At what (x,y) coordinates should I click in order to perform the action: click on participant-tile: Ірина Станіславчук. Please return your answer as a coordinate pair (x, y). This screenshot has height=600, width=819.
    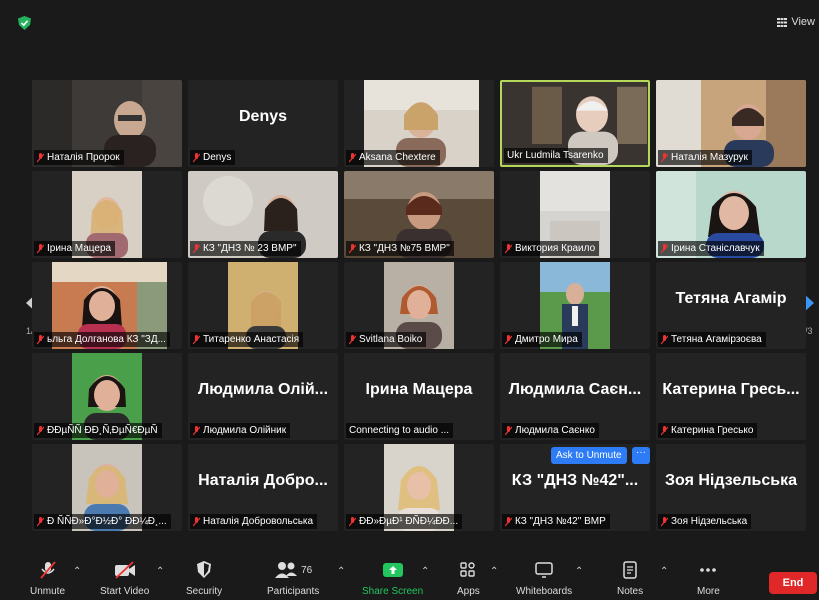
    Looking at the image, I should click on (731, 214).